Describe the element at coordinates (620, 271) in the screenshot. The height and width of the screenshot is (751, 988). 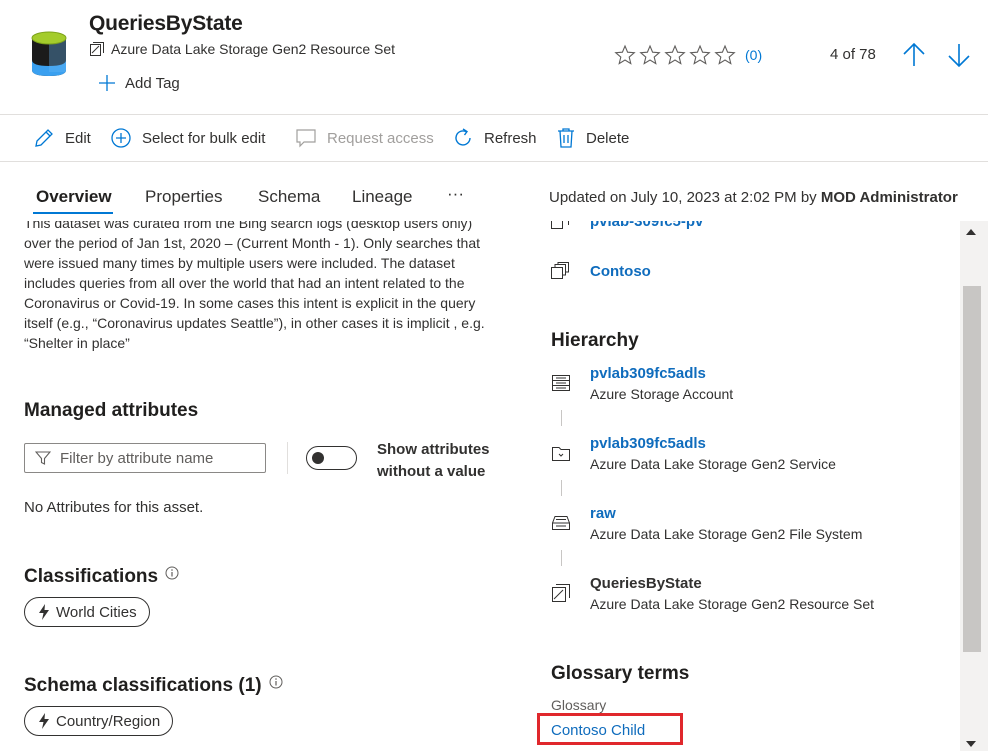
I see `collection-link: Contoso` at that location.